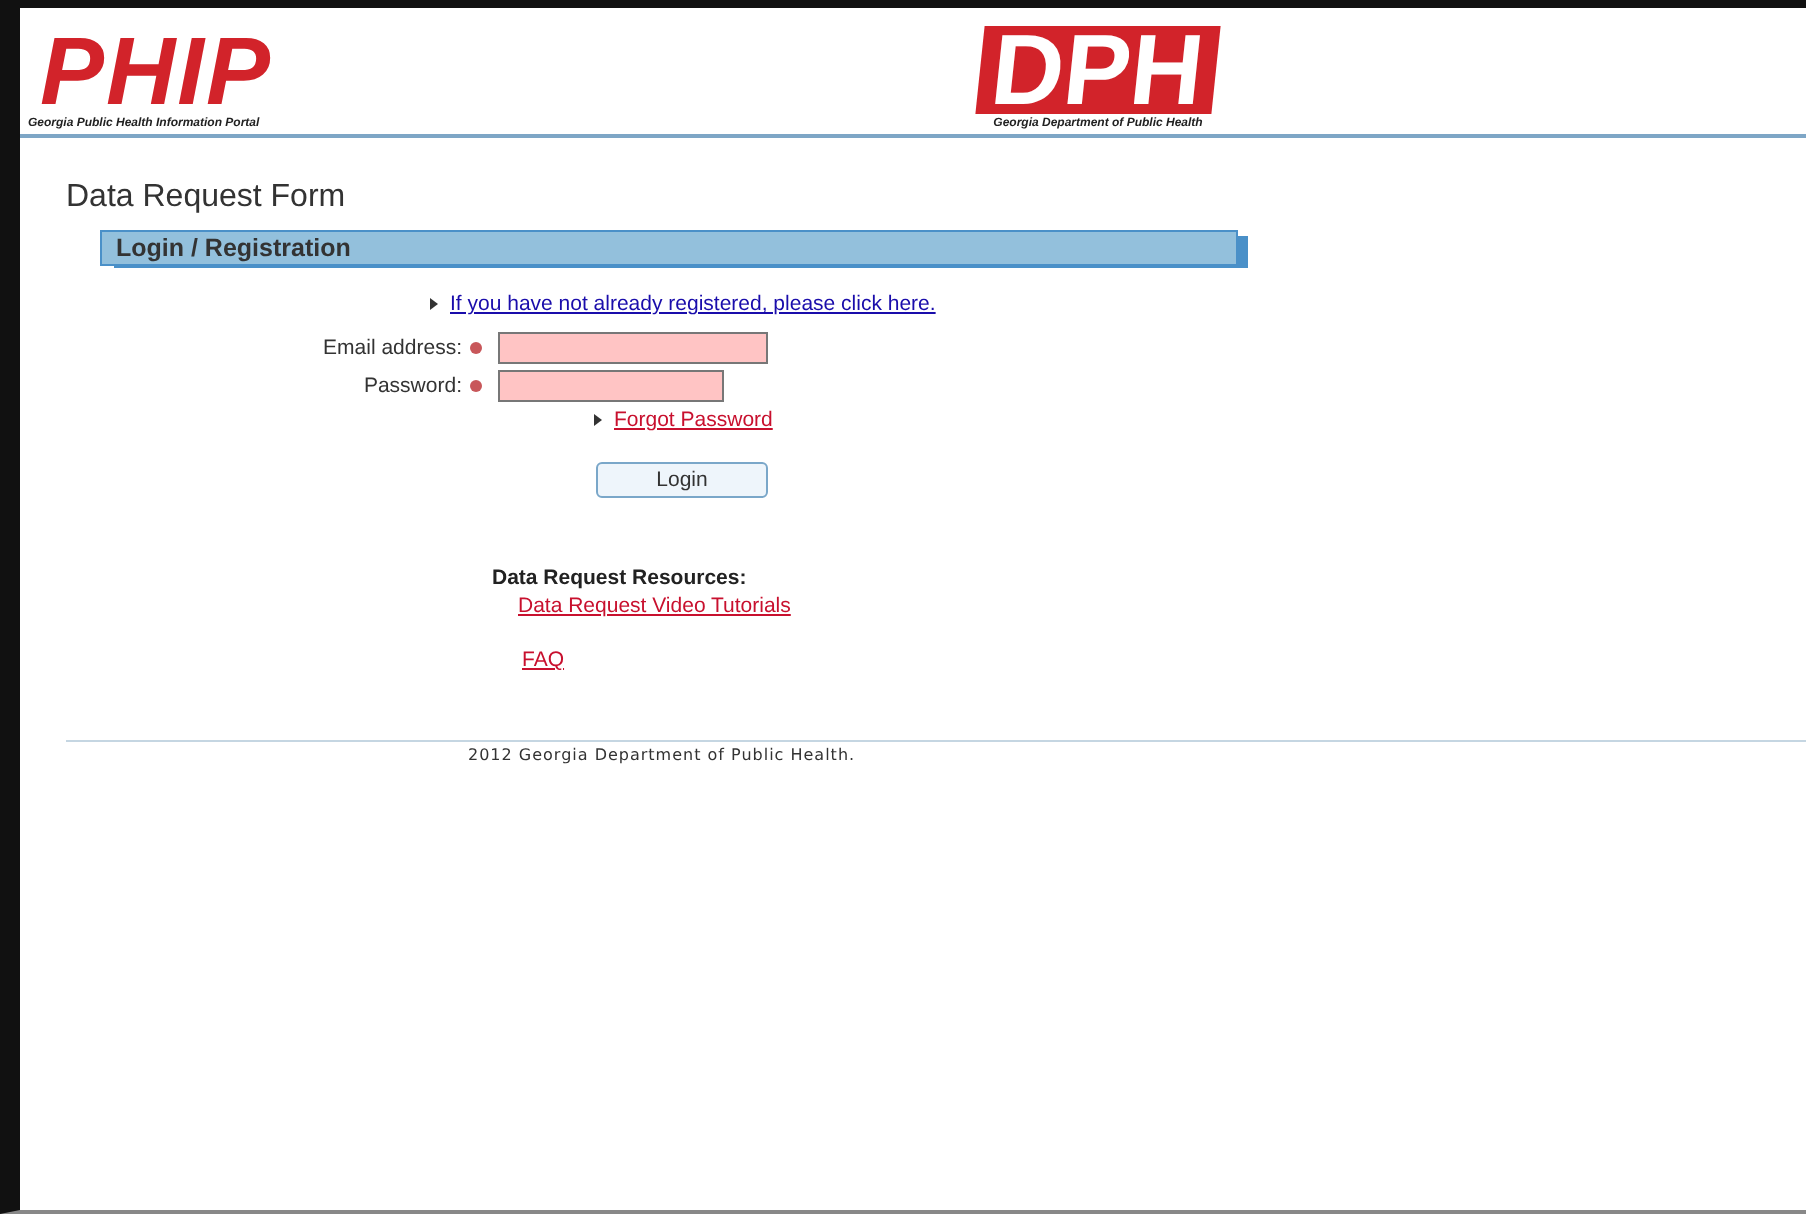  I want to click on resource-link: FAQ, so click(543, 660).